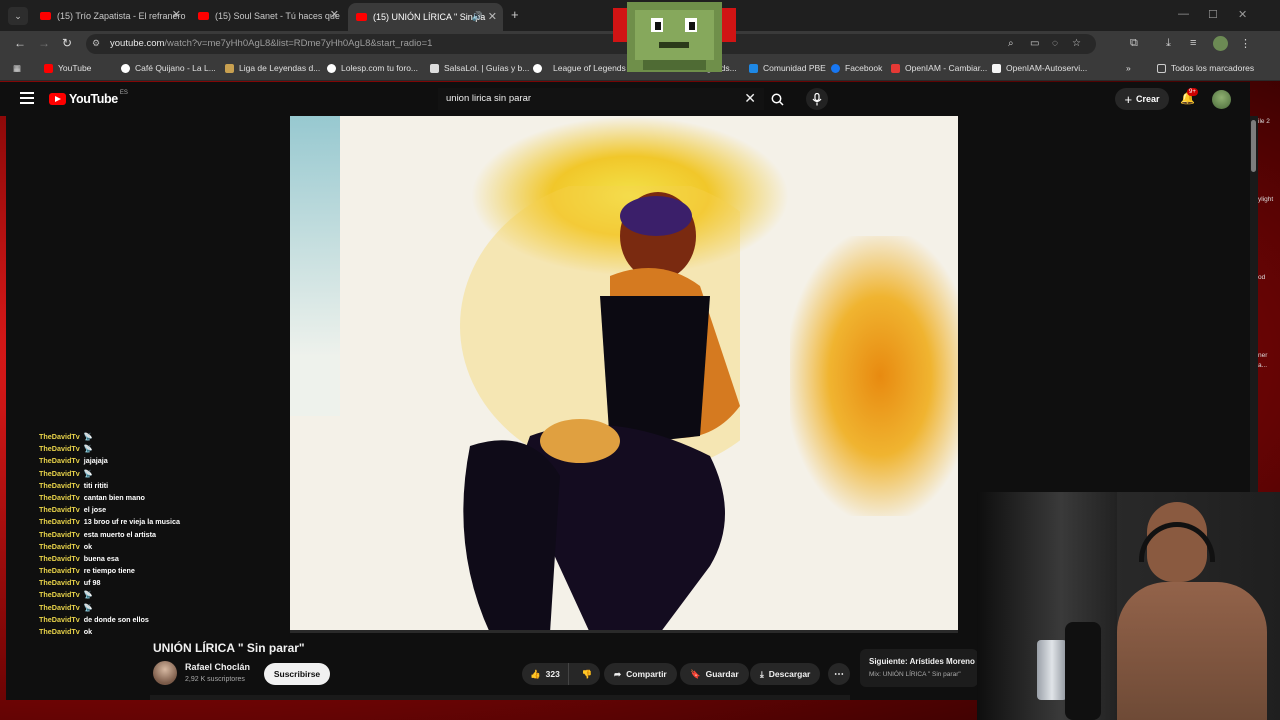  I want to click on zoom-icon: ⌕, so click(1011, 43).